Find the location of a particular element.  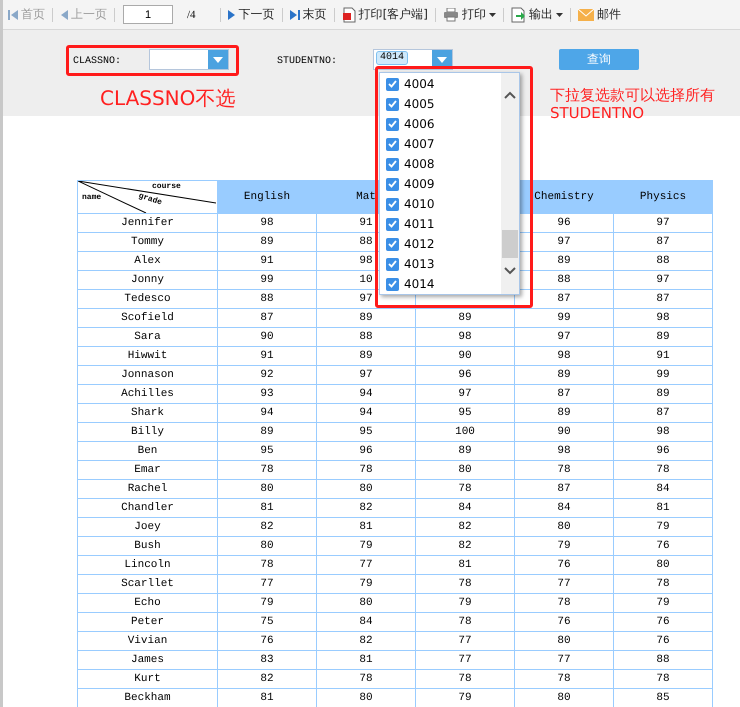

first-page-icon is located at coordinates (13, 14).